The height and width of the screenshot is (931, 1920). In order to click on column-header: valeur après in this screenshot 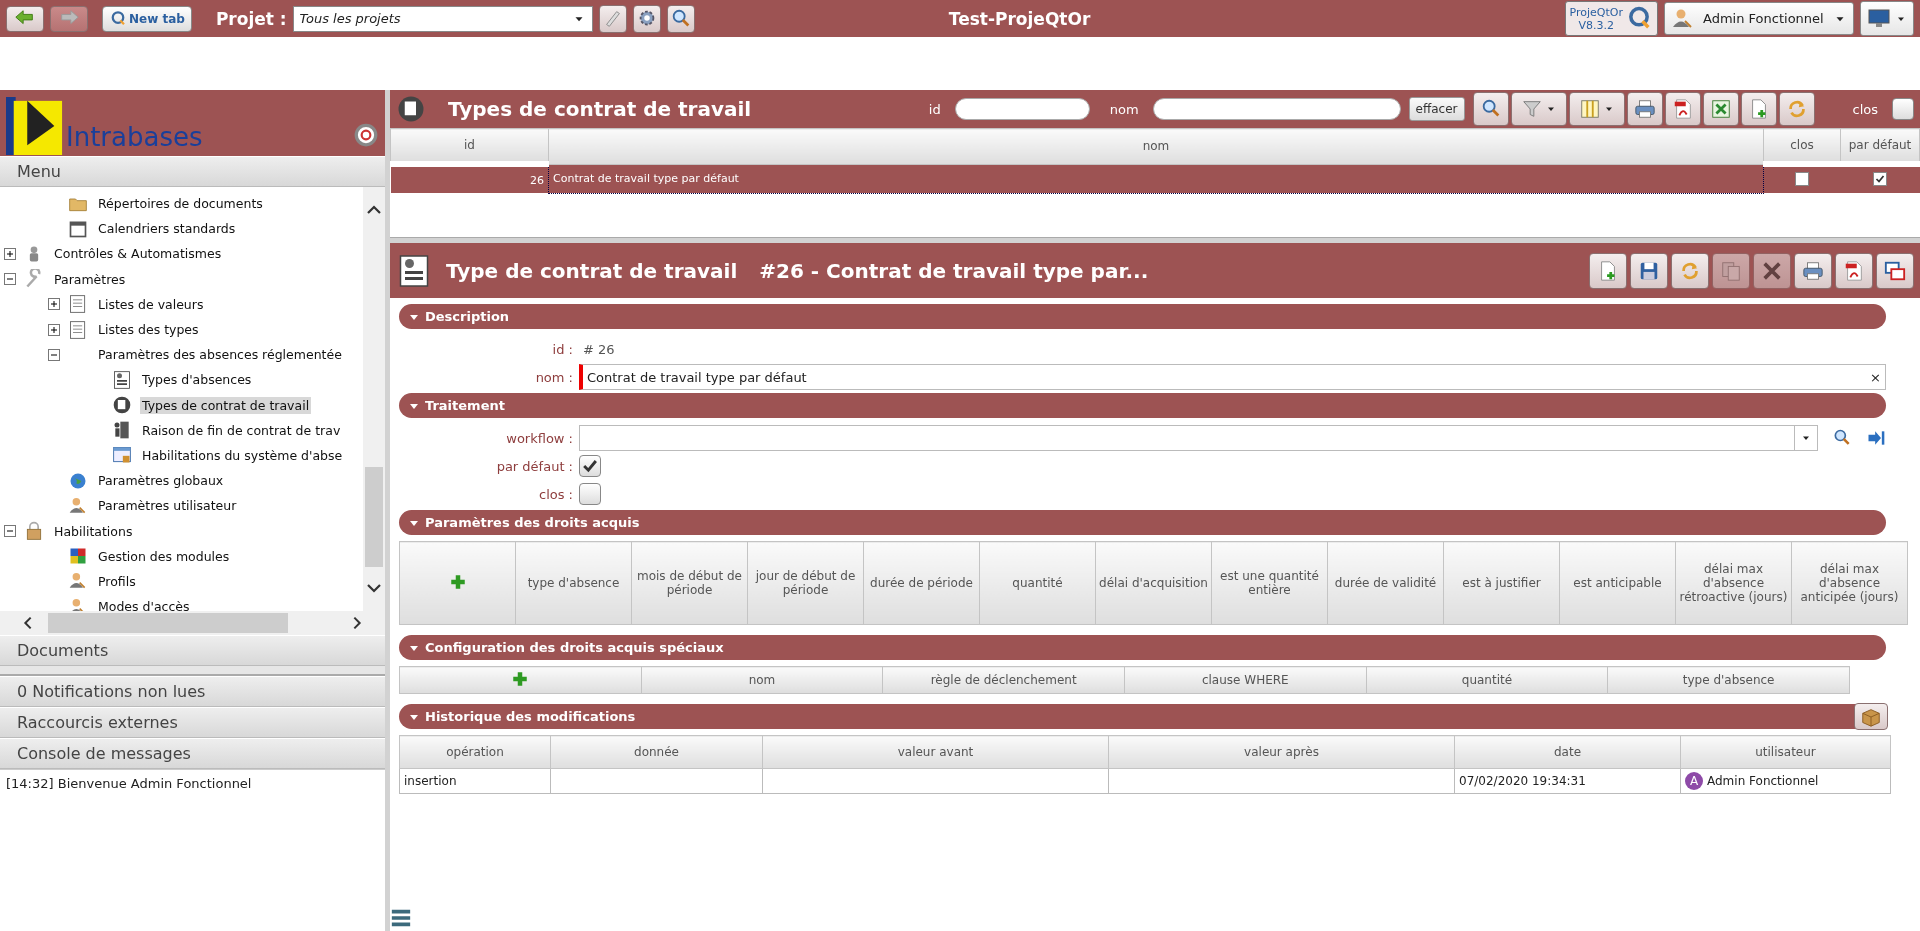, I will do `click(1281, 752)`.